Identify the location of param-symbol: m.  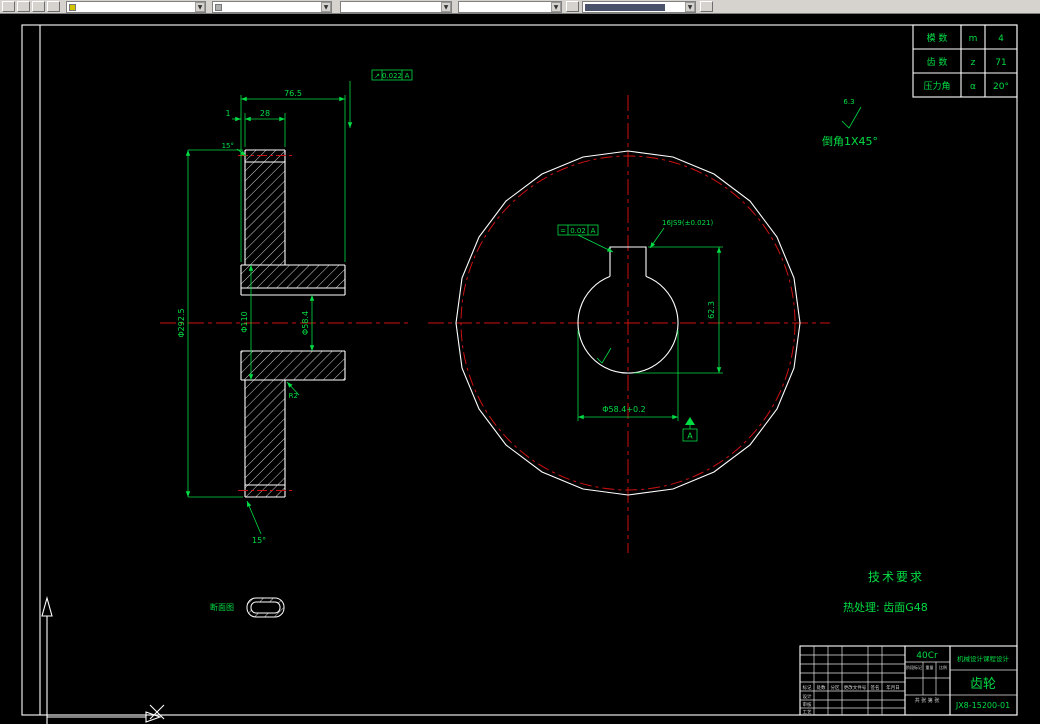
(973, 39).